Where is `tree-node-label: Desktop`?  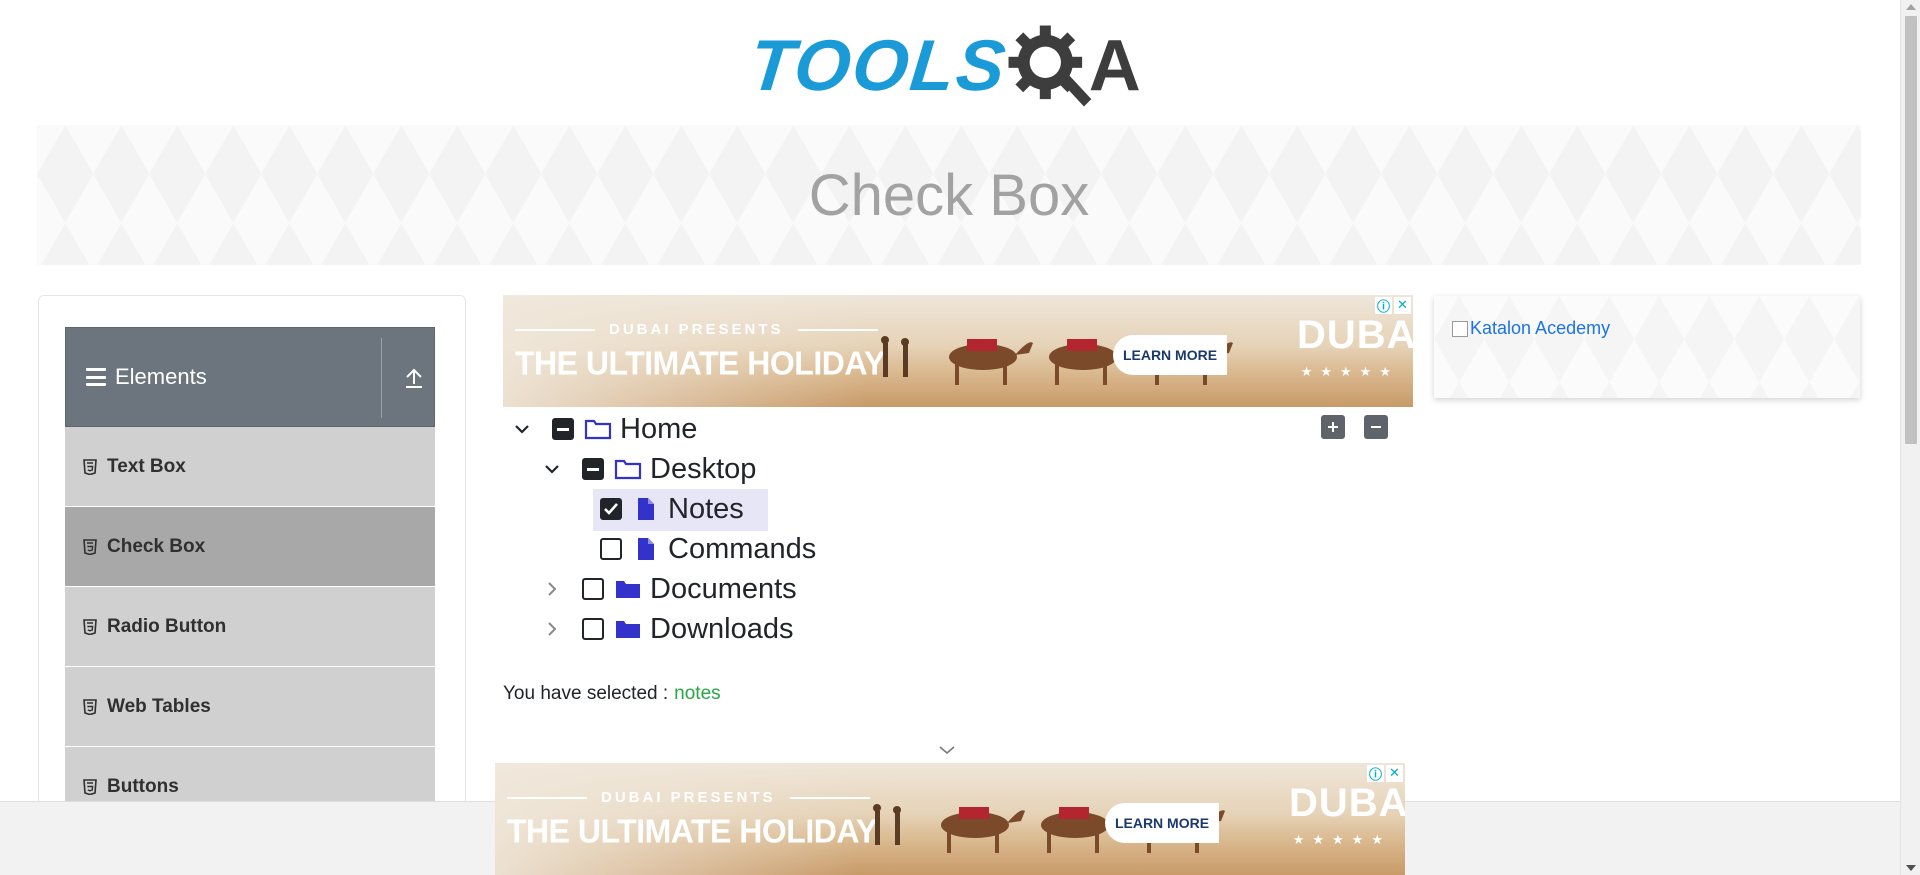 tree-node-label: Desktop is located at coordinates (703, 469).